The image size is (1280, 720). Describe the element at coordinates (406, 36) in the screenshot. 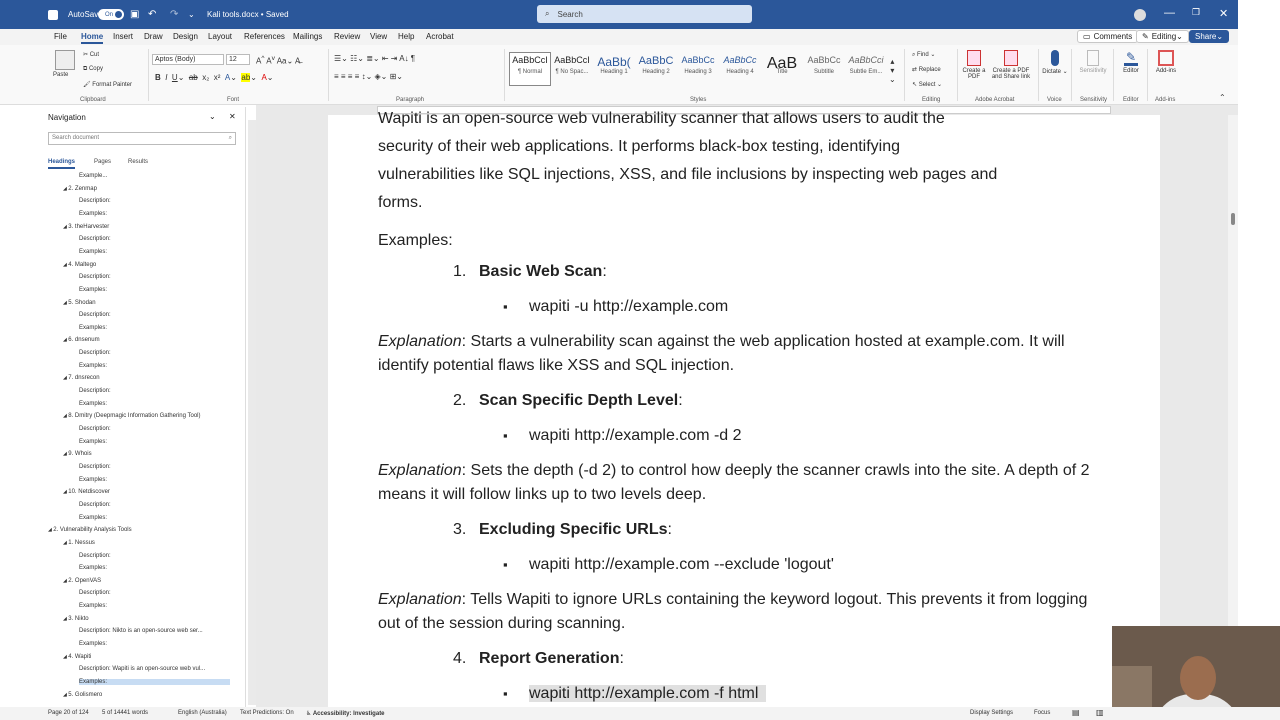

I see `tab-help: Help` at that location.